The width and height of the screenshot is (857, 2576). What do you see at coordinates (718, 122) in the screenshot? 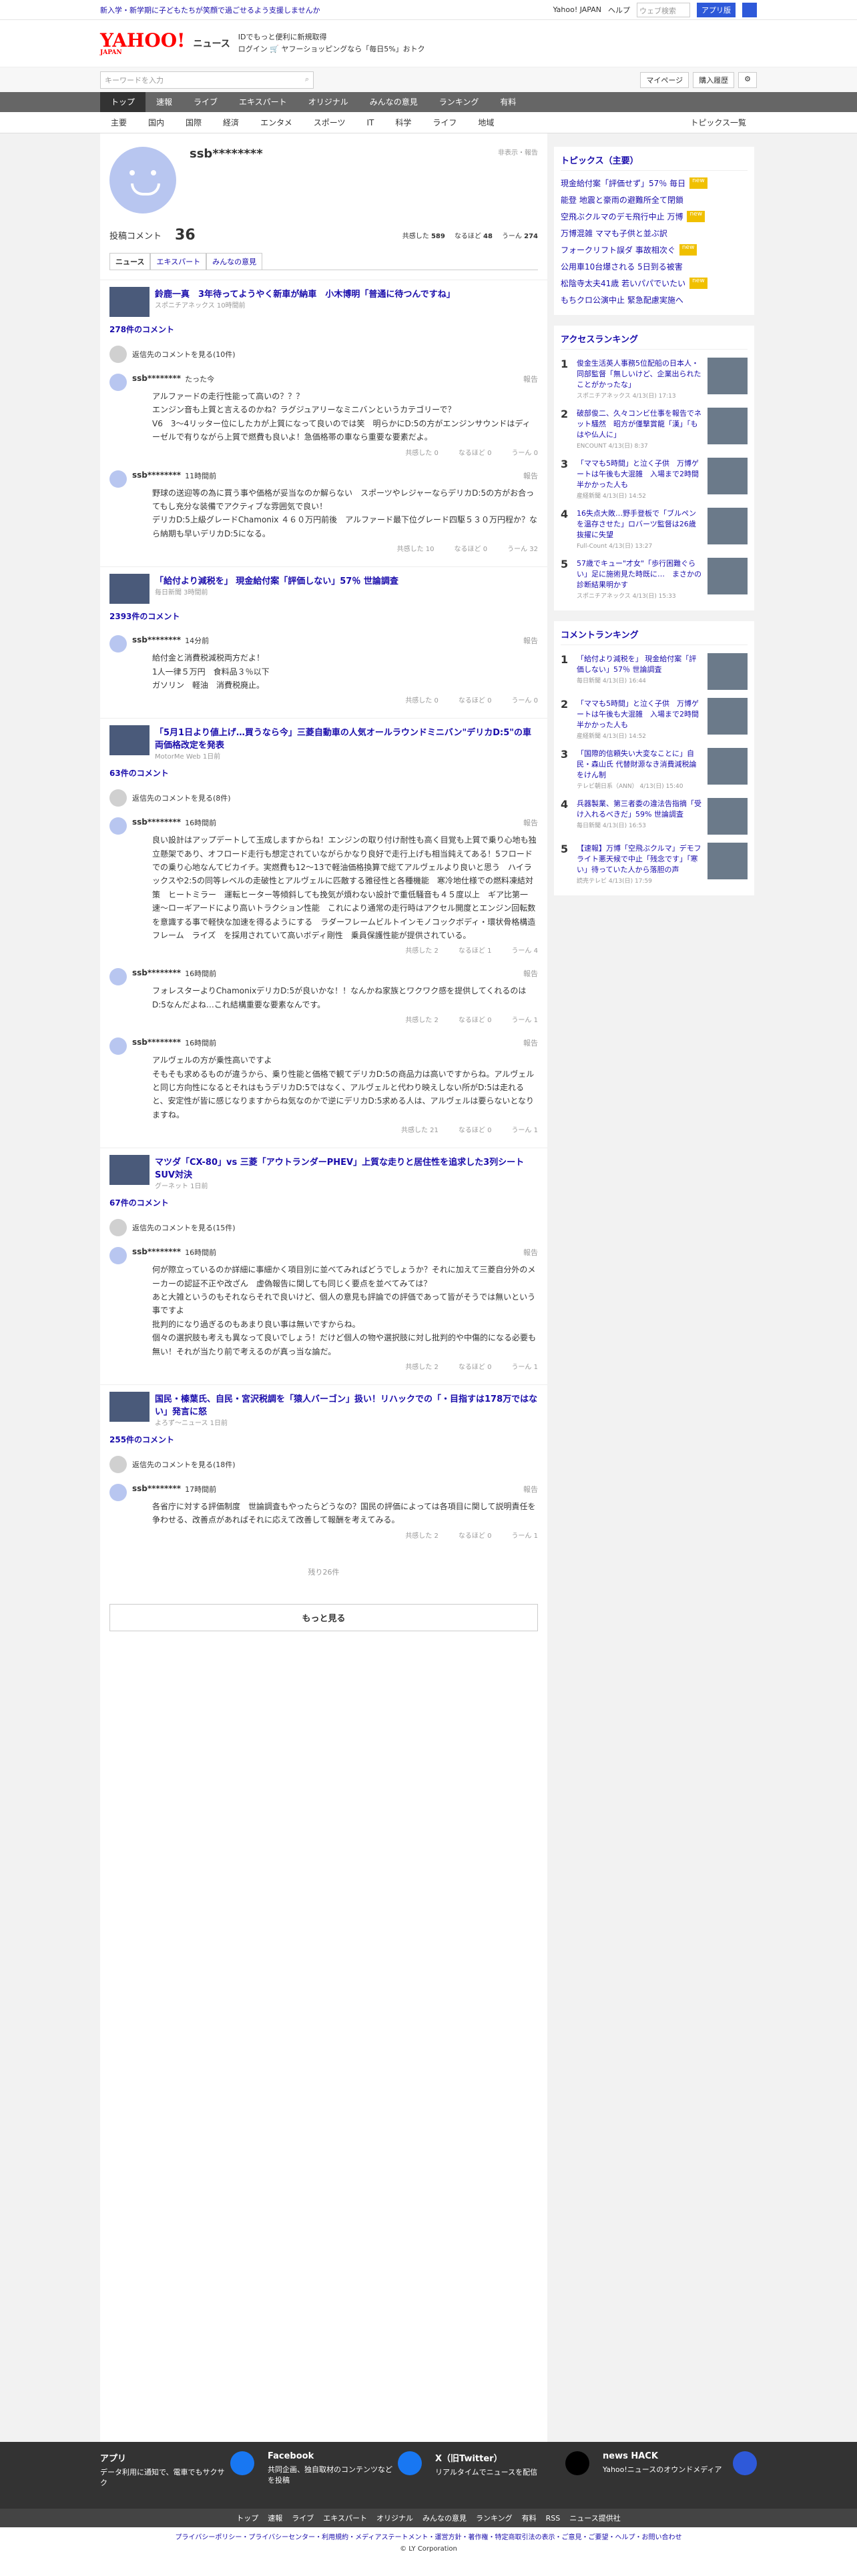
I see `topics-list-link: トピックス一覧` at bounding box center [718, 122].